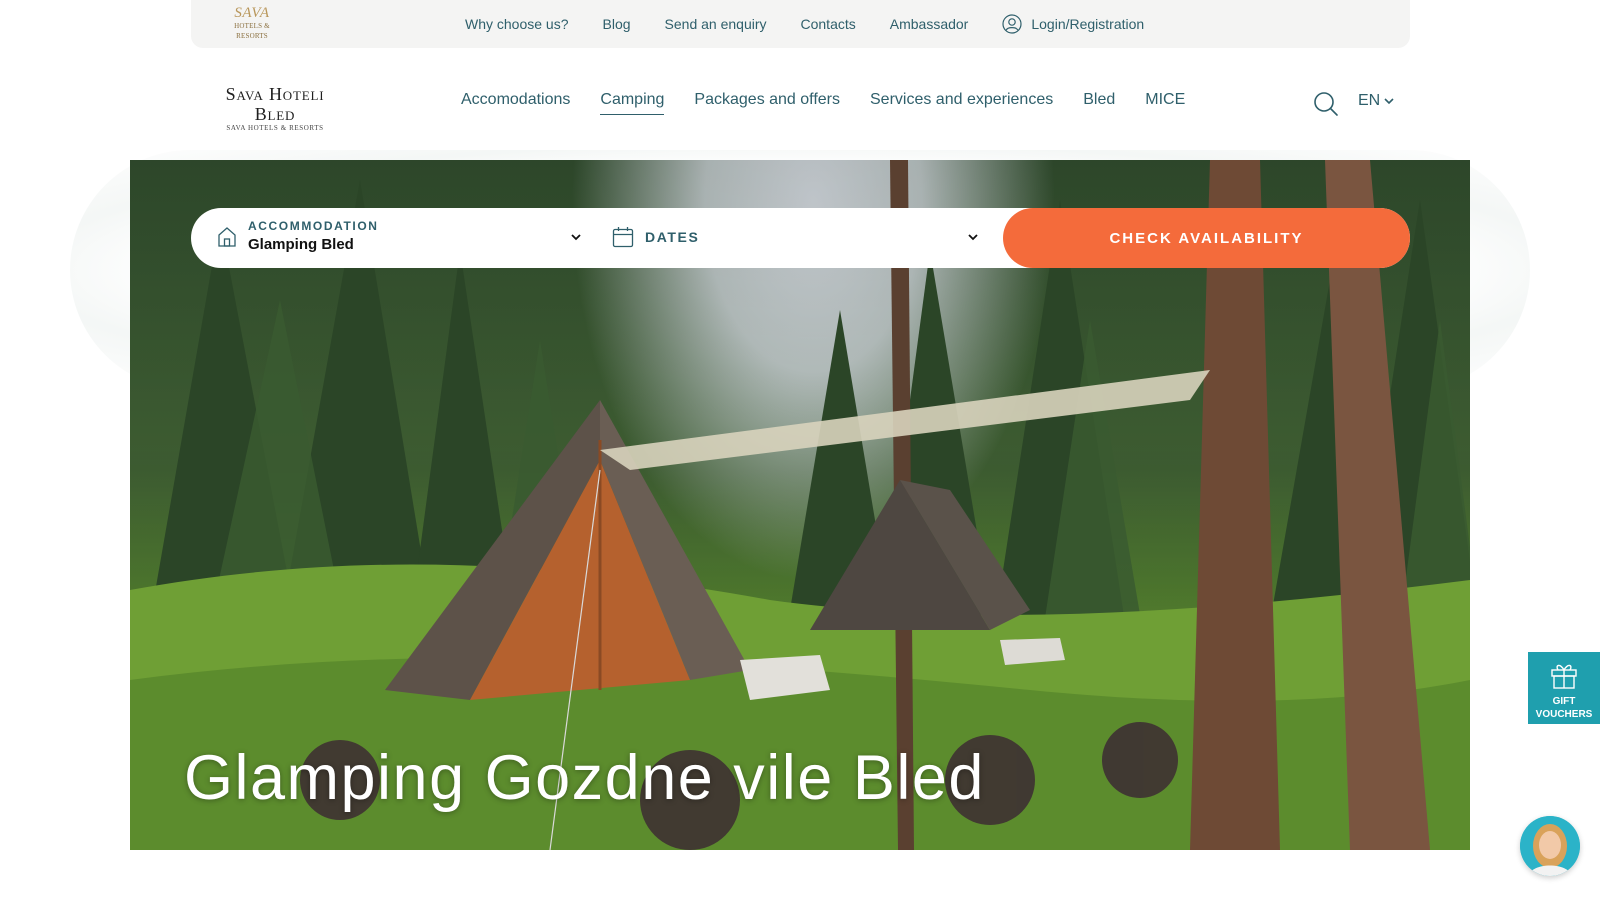 The image size is (1600, 900). I want to click on top-link-blog: Blog, so click(617, 24).